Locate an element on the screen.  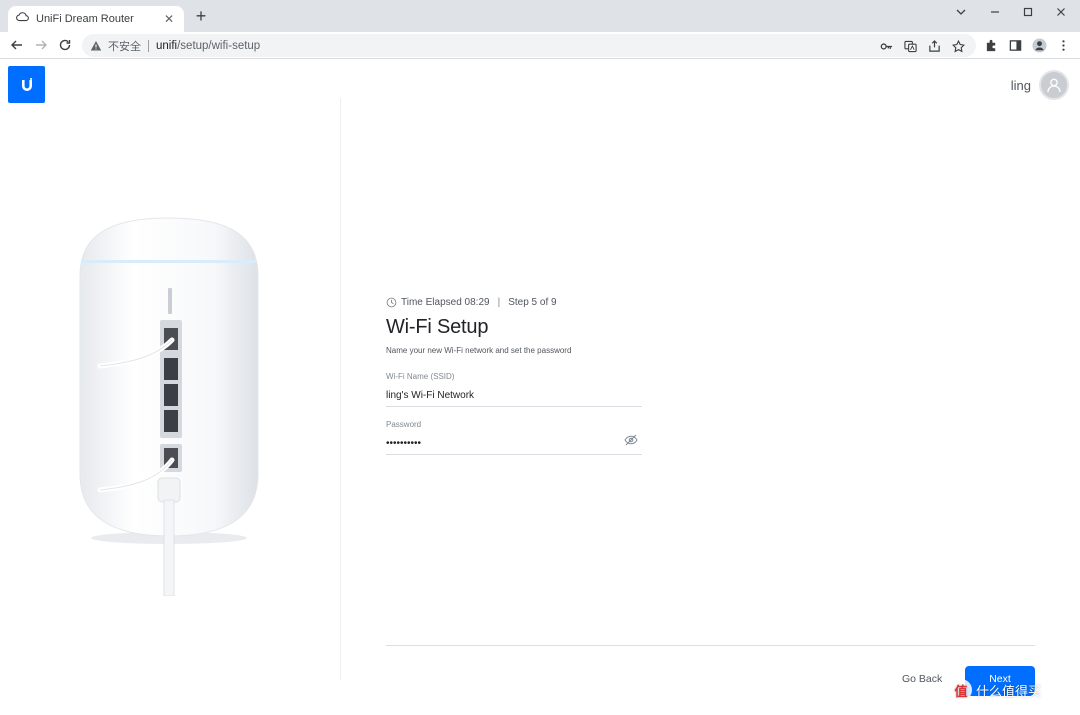
bookmark-star-icon is located at coordinates (958, 46).